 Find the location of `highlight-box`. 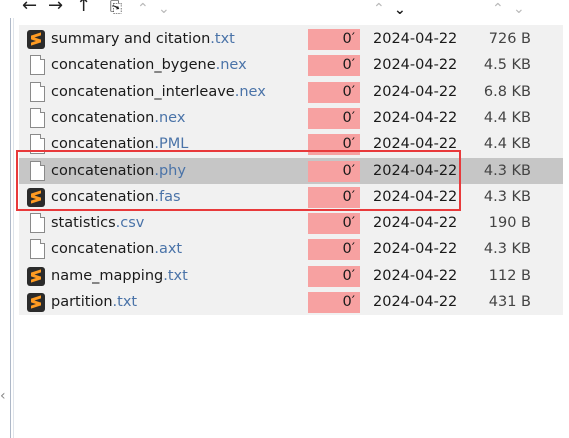

highlight-box is located at coordinates (238, 180).